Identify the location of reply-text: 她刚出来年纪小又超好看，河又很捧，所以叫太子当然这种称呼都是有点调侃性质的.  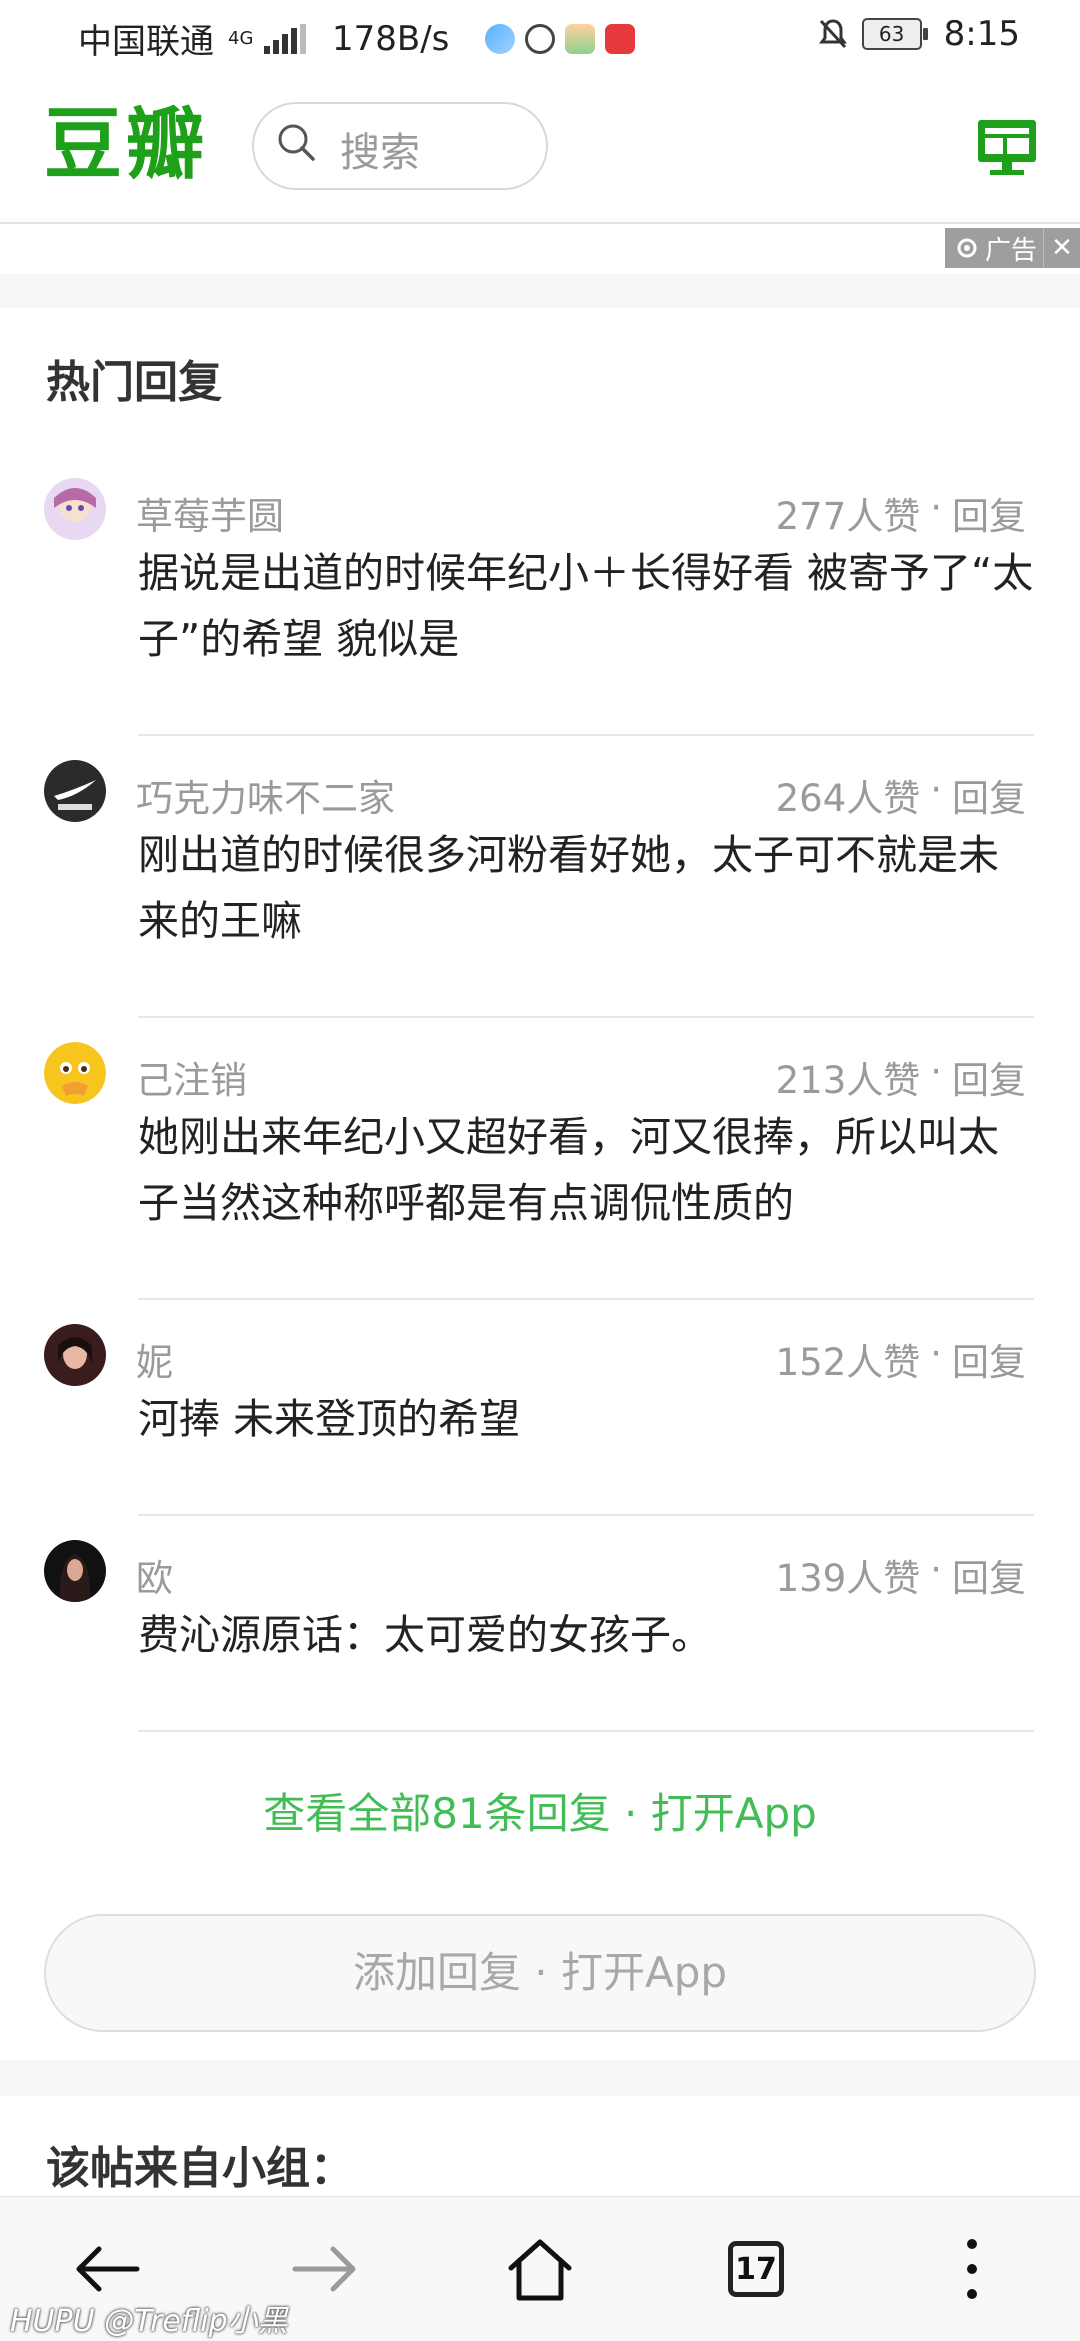
(568, 1170).